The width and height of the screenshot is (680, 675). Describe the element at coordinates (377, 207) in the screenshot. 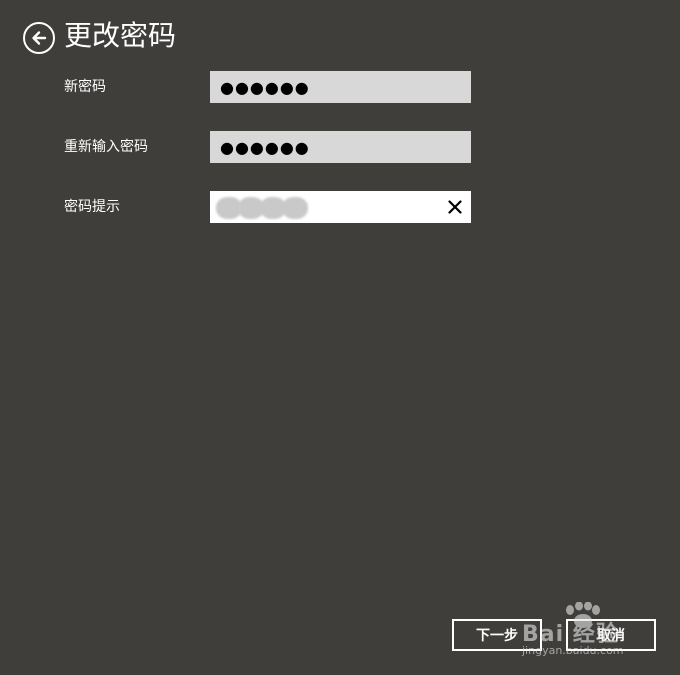

I see `password-hint-input` at that location.